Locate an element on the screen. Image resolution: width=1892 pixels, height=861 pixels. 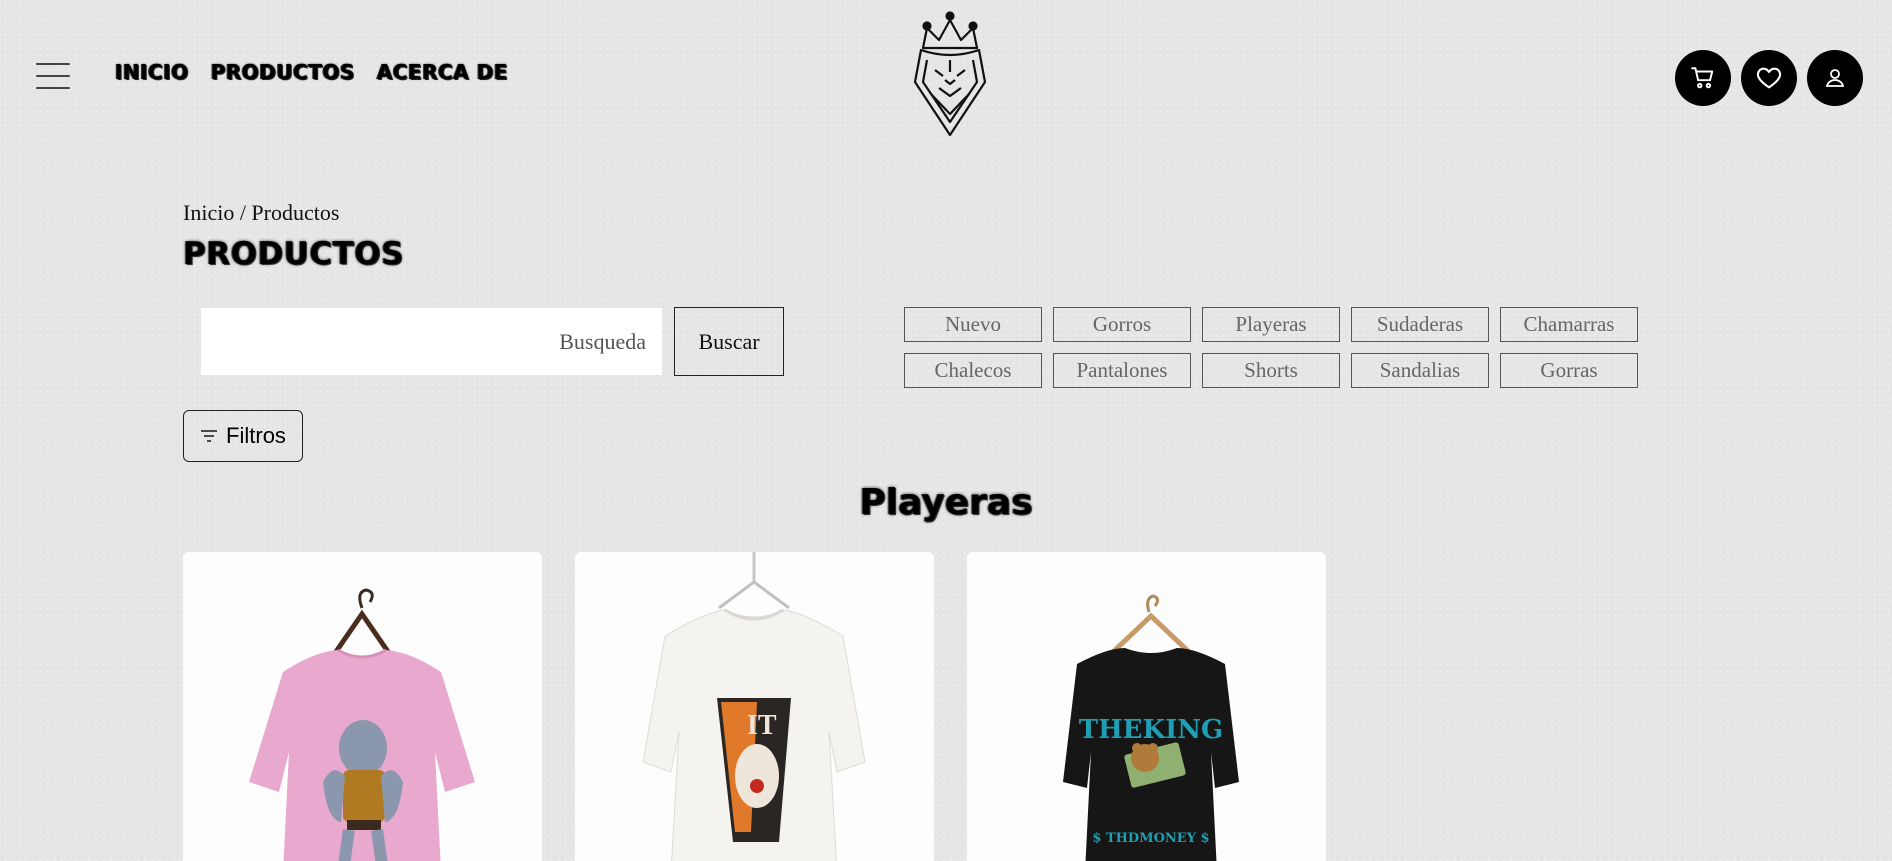
product-card: IT is located at coordinates (754, 706).